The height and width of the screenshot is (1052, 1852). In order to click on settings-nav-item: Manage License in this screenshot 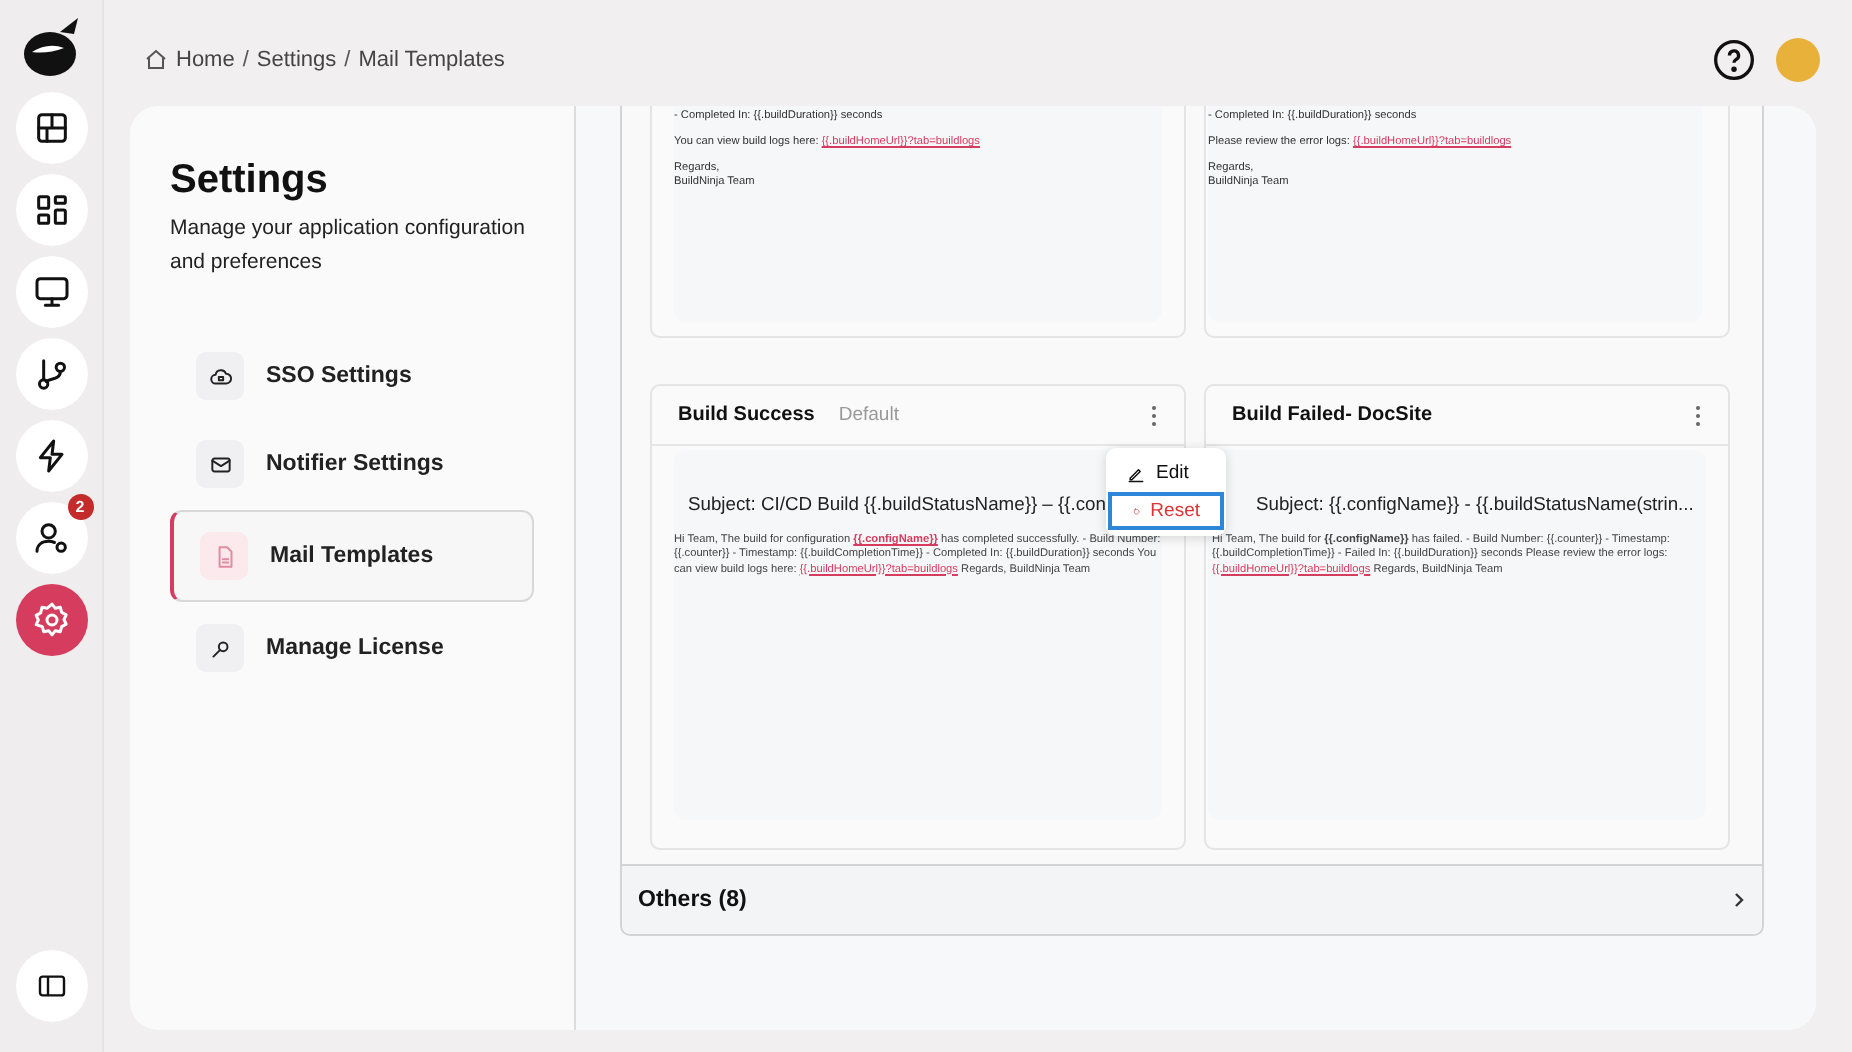, I will do `click(352, 648)`.